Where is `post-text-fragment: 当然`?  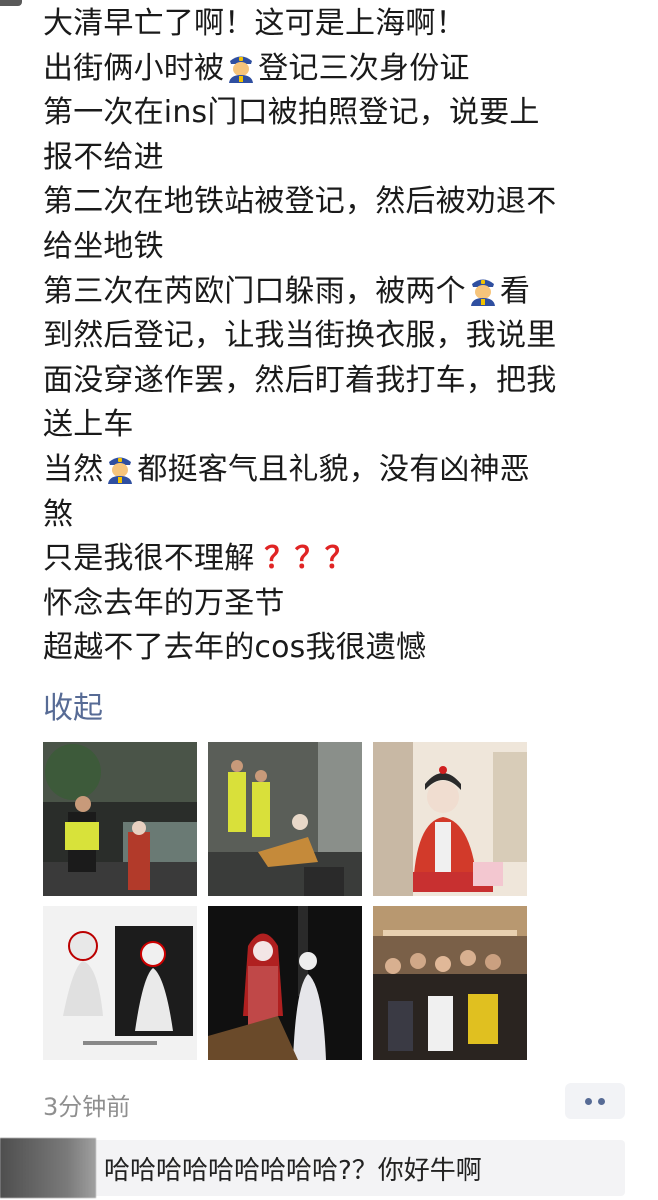 post-text-fragment: 当然 is located at coordinates (73, 469).